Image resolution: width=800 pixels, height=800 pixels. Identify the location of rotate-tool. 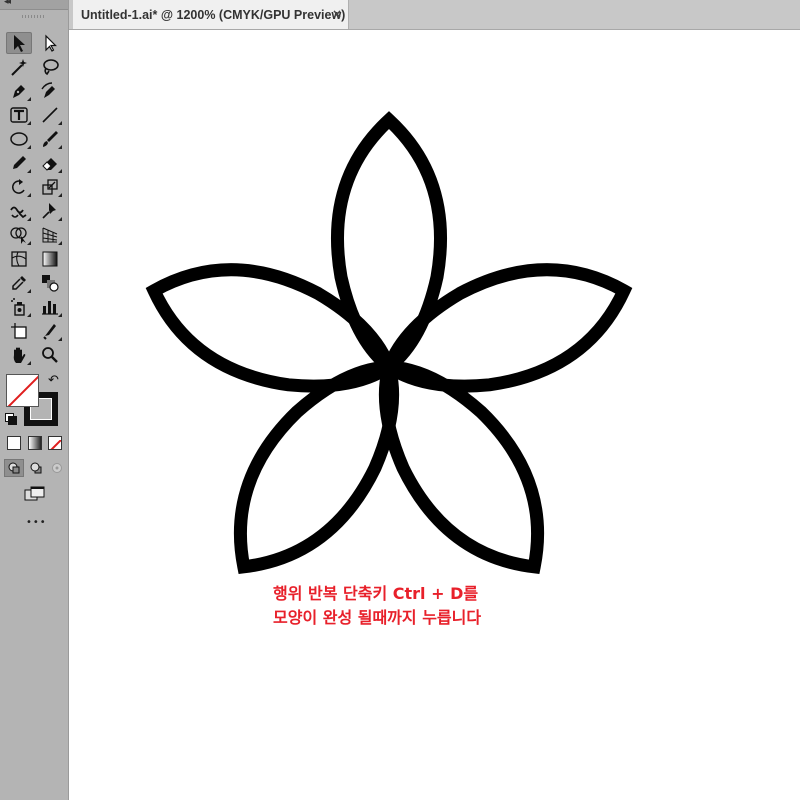
(19, 187).